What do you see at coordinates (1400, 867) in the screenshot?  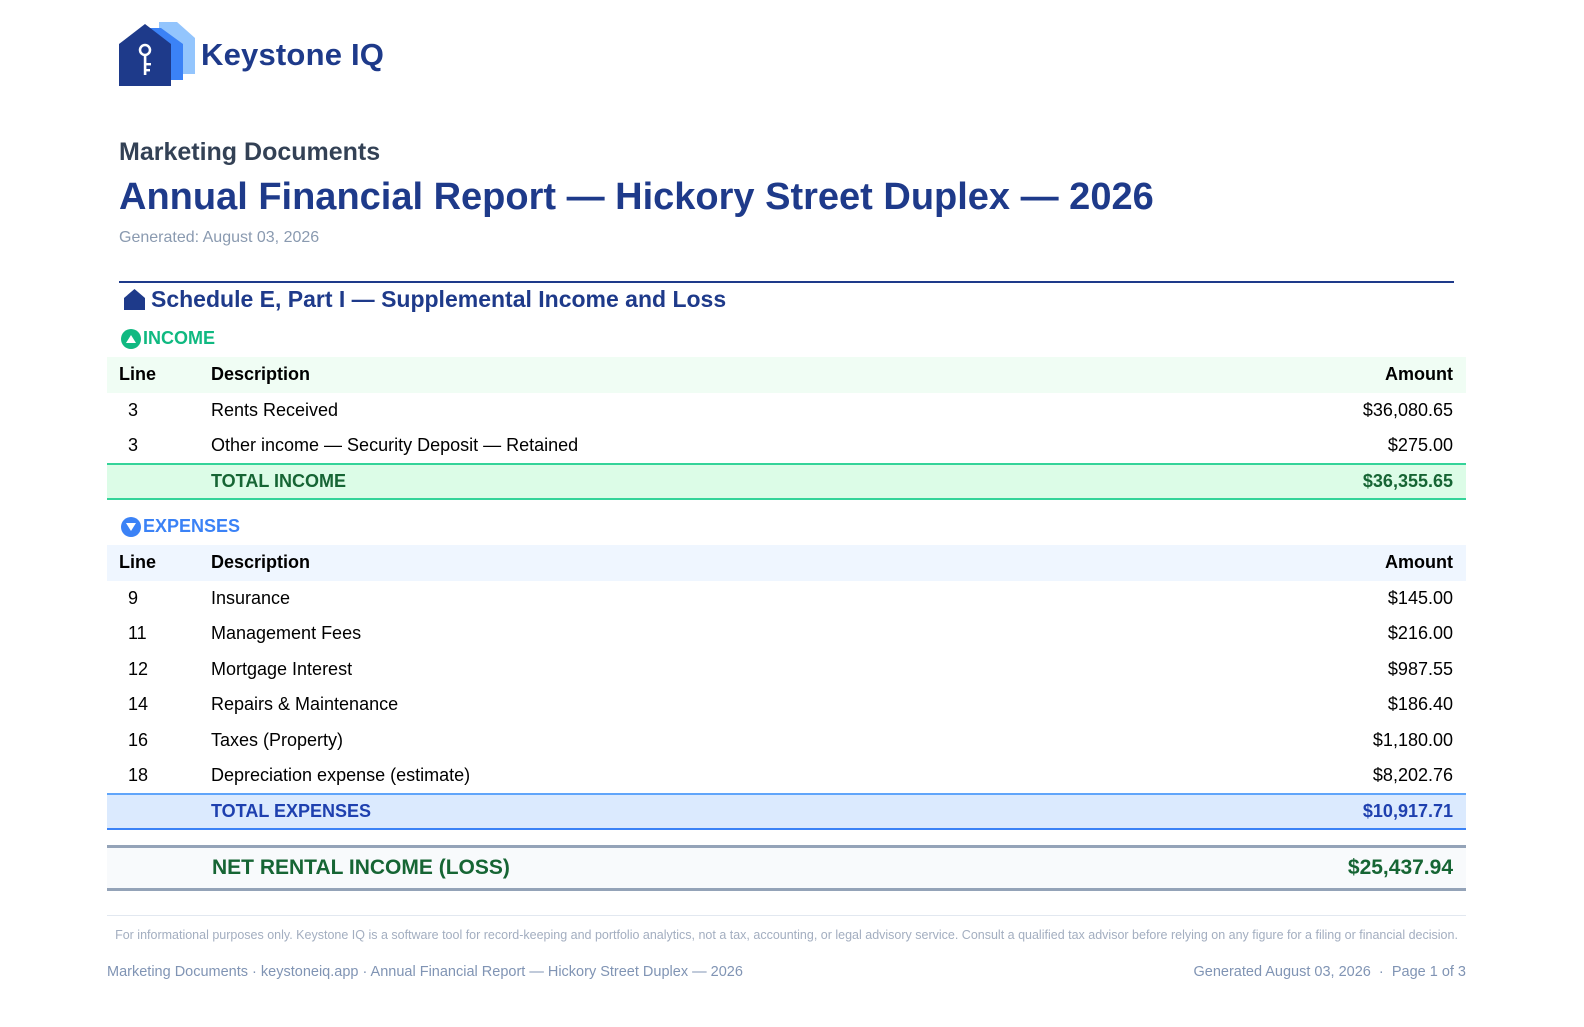 I see `net-rental-income-amount: $25,437.94` at bounding box center [1400, 867].